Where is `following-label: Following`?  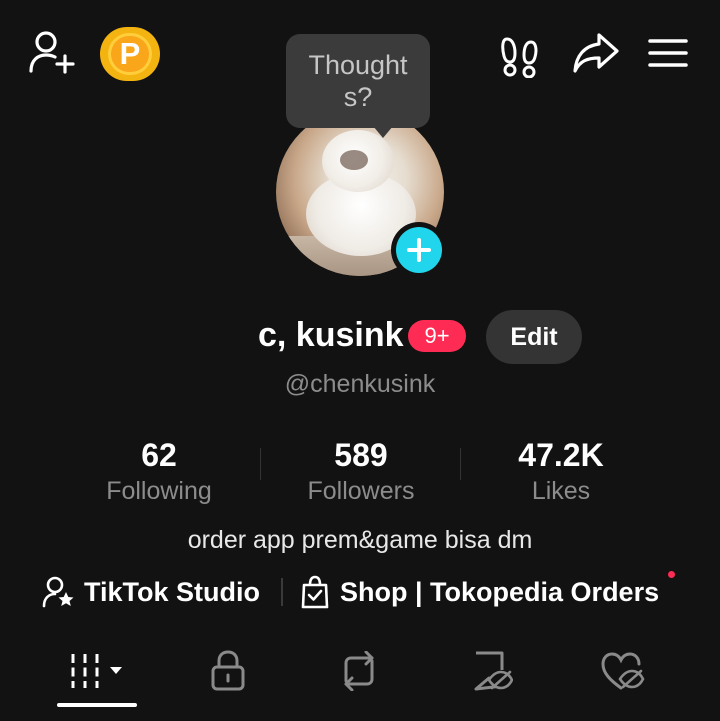 following-label: Following is located at coordinates (159, 491).